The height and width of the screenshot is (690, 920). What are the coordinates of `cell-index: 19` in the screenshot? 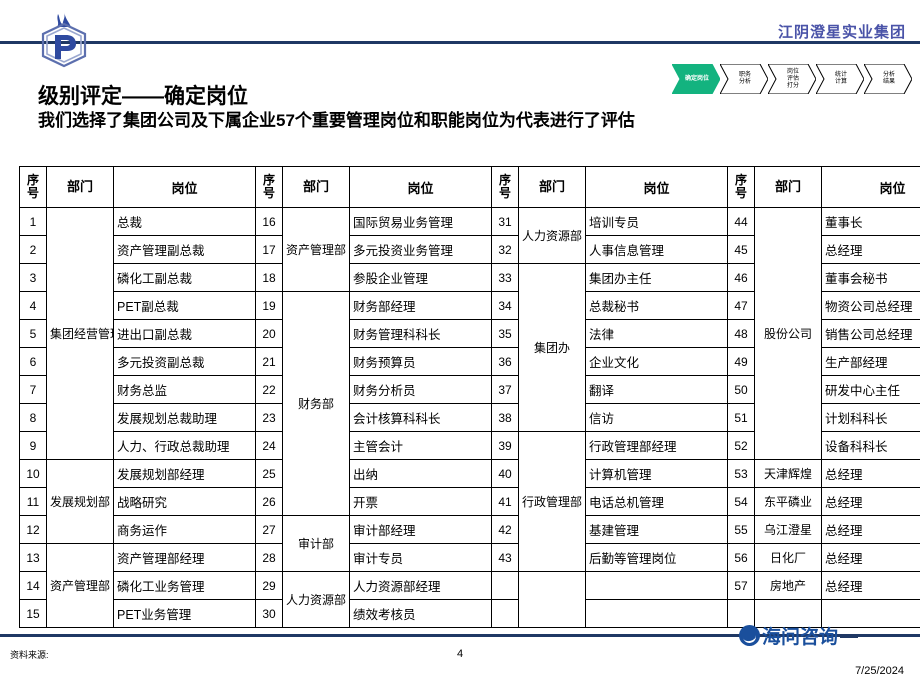 It's located at (269, 305).